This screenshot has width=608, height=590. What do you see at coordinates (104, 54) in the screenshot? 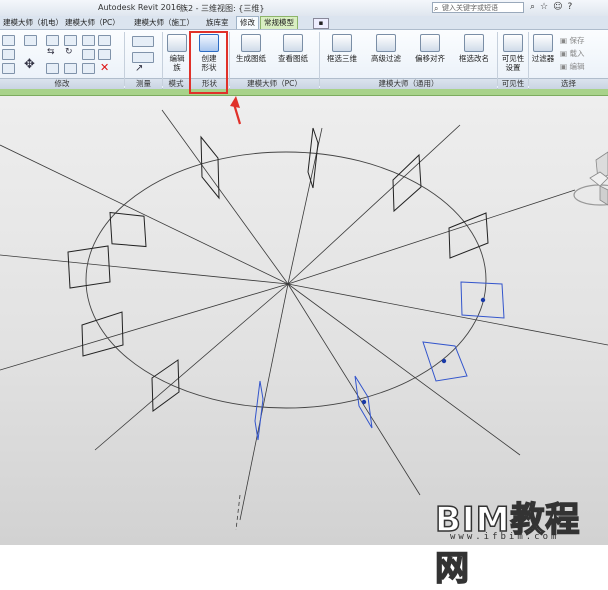
I see `group-icon` at bounding box center [104, 54].